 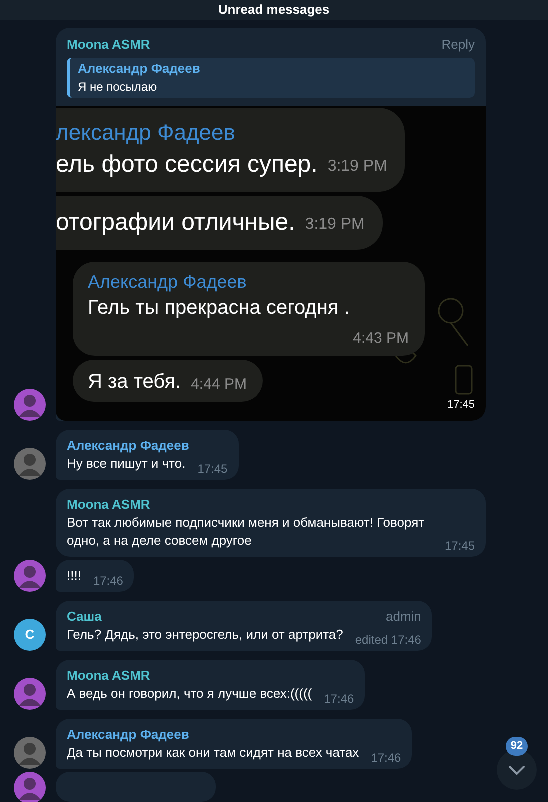 I want to click on message-time: edited 17:46, so click(x=388, y=640).